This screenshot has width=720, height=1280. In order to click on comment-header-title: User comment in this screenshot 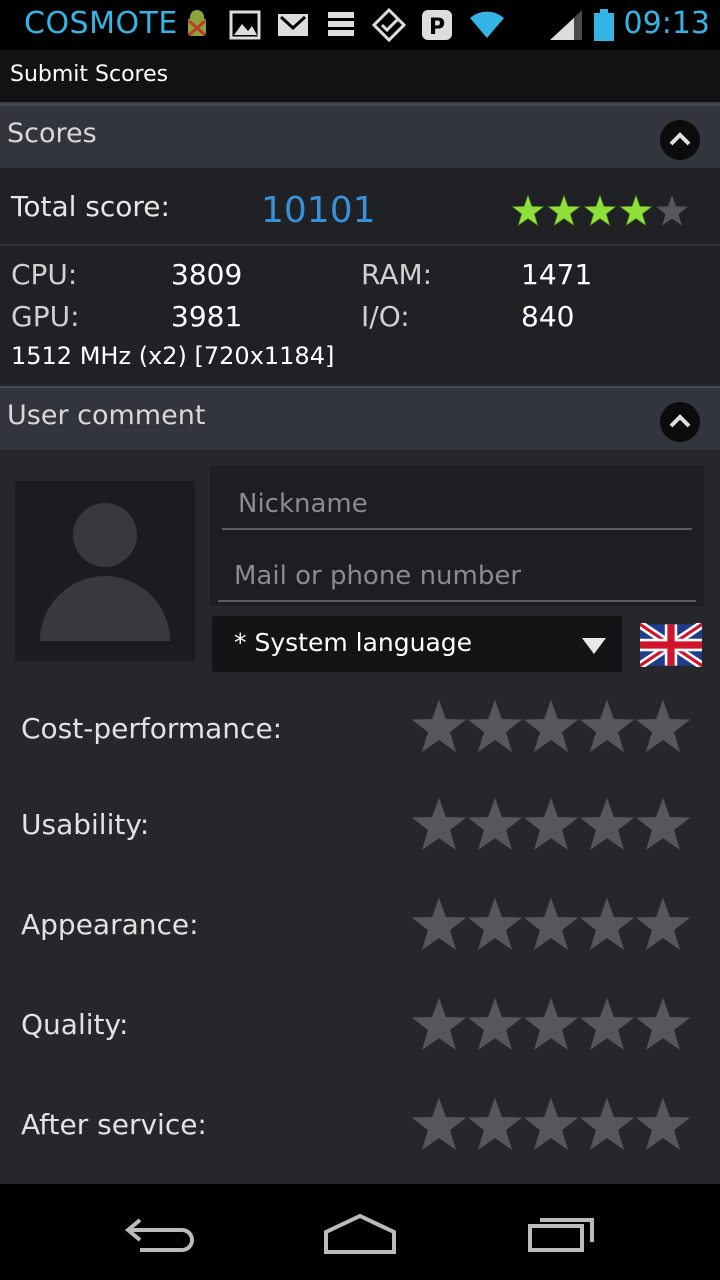, I will do `click(106, 415)`.